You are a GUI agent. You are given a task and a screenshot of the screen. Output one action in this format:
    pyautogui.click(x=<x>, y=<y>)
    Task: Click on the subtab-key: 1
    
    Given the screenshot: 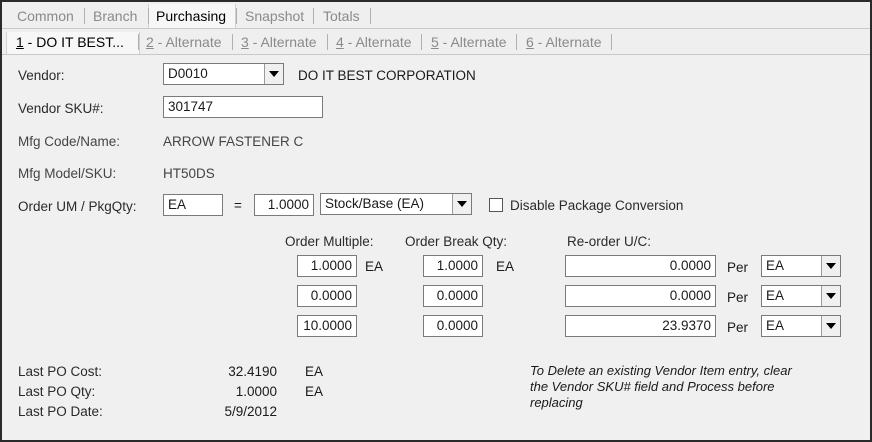 What is the action you would take?
    pyautogui.click(x=20, y=42)
    